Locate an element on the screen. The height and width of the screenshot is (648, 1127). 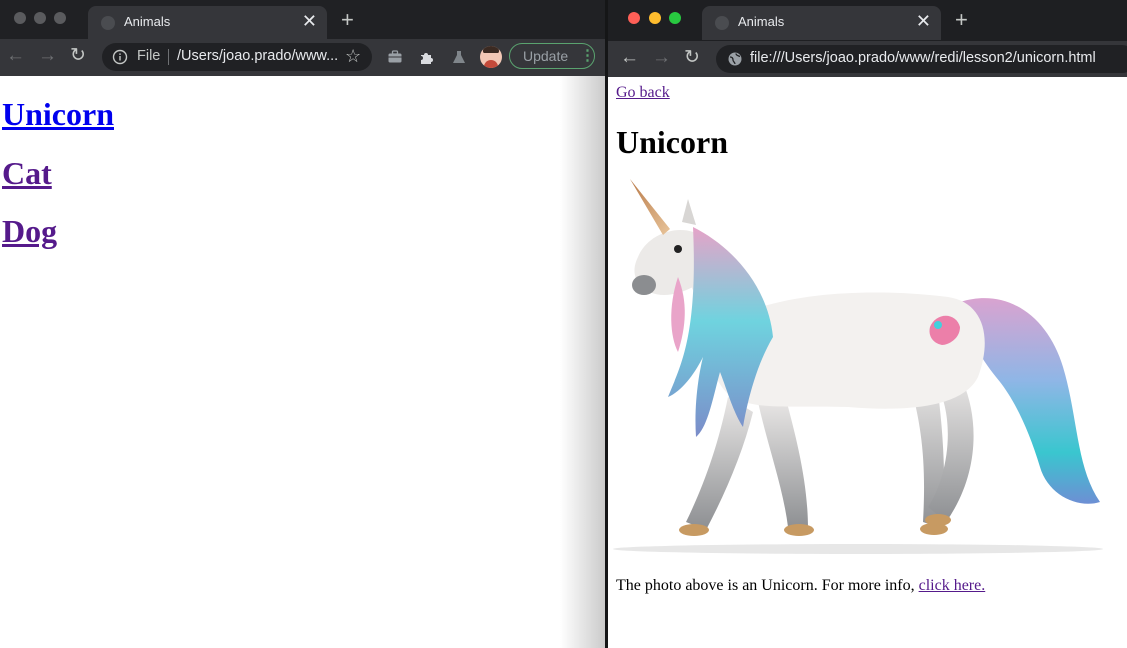
omnibox-separator is located at coordinates (168, 57).